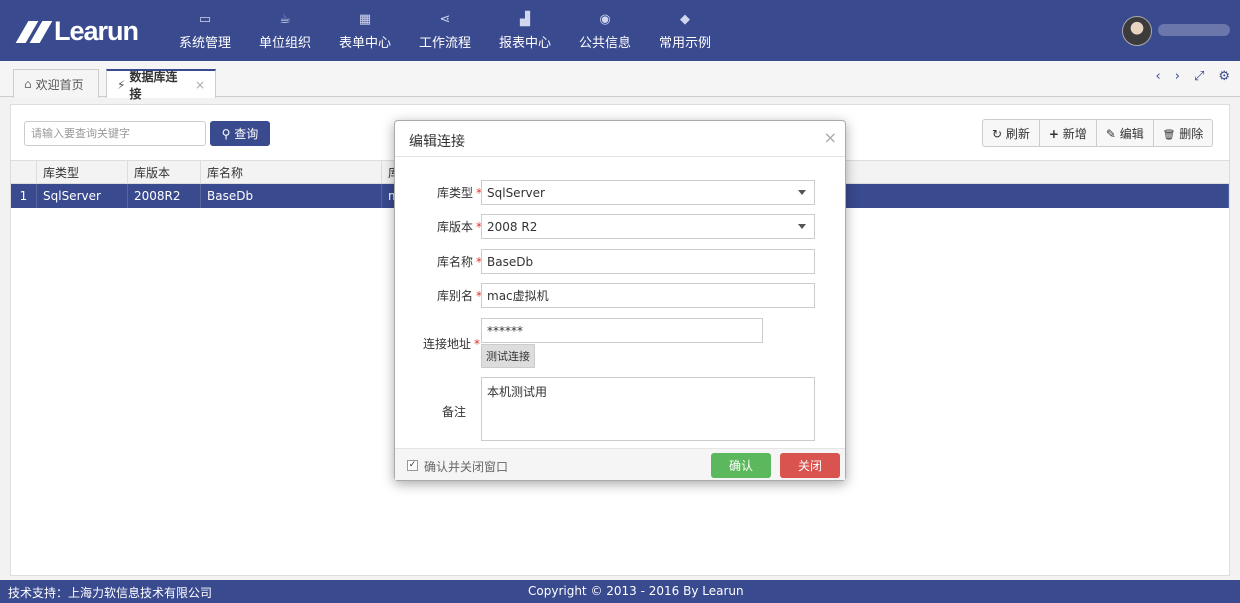 Image resolution: width=1240 pixels, height=603 pixels. What do you see at coordinates (365, 19) in the screenshot?
I see `table-icon: ▦` at bounding box center [365, 19].